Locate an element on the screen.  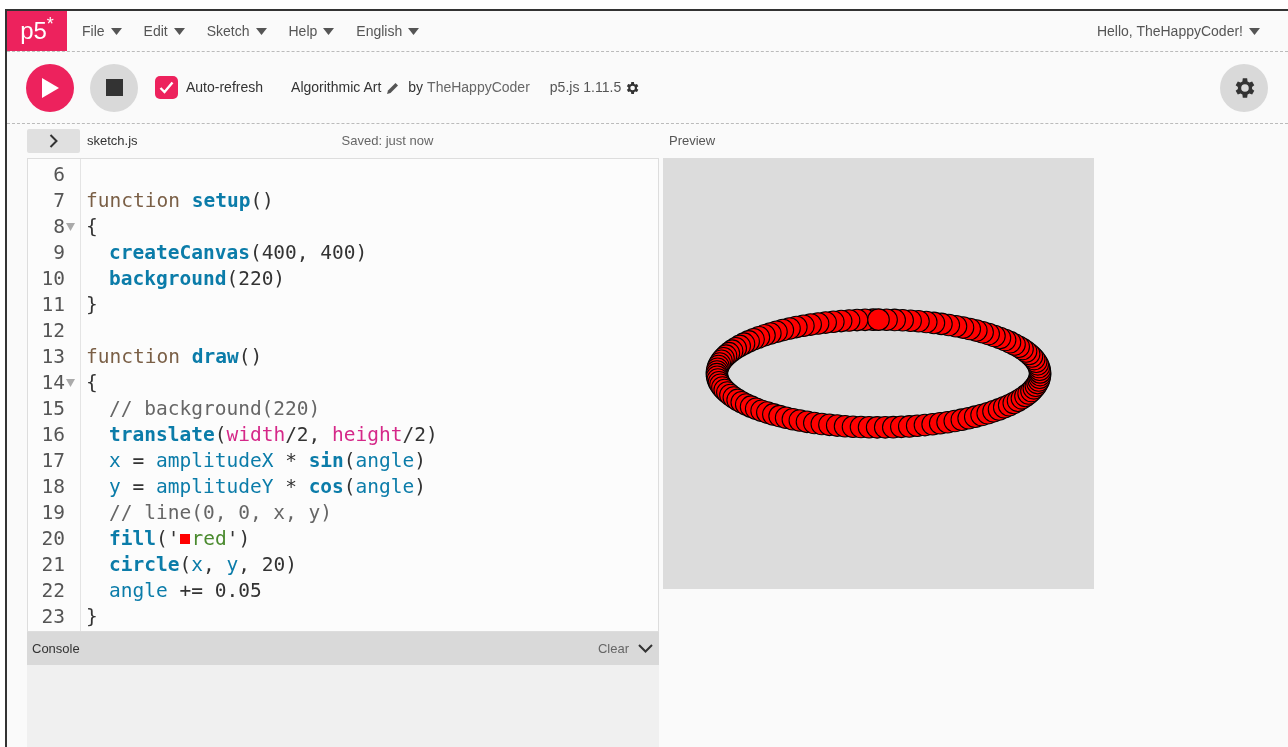
code-token: cos is located at coordinates (326, 487).